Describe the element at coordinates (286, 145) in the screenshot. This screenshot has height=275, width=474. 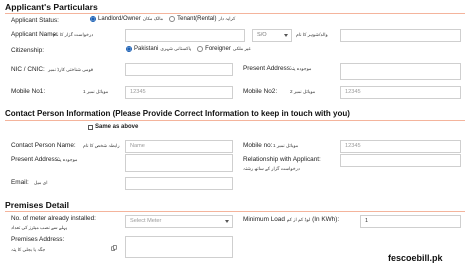
I see `contact-mobile-urdu: موبائل نمبر 1` at that location.